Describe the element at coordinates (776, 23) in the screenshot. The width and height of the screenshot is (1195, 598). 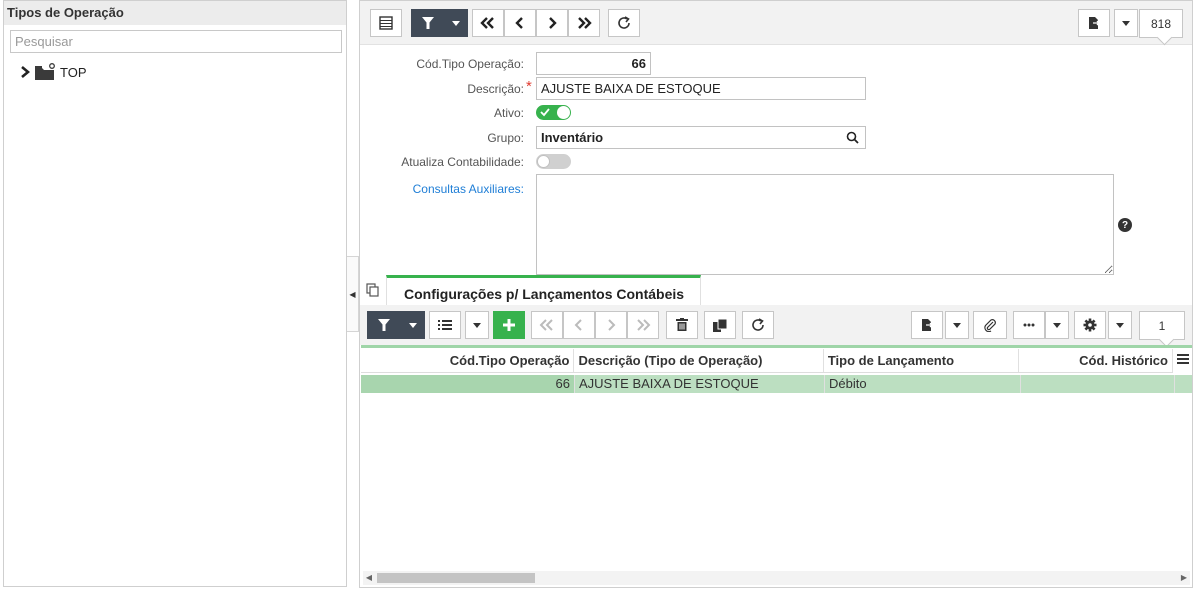
I see `top-toolbar: 818` at that location.